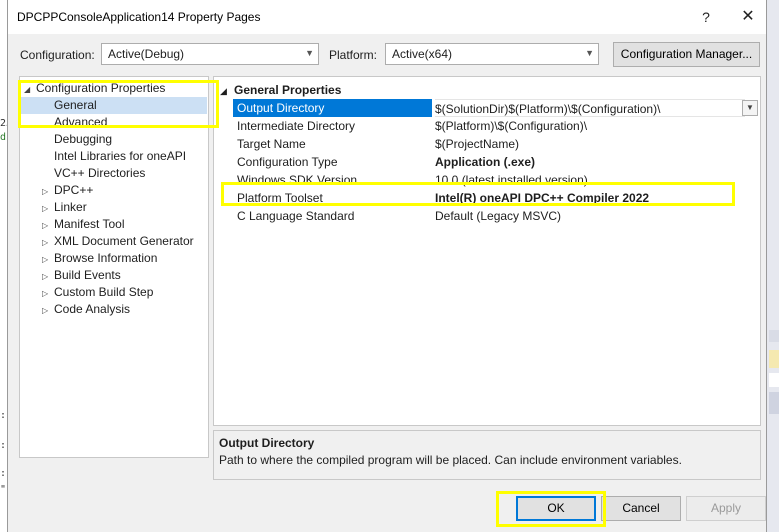  What do you see at coordinates (296, 126) in the screenshot?
I see `property-name: Intermediate Directory` at bounding box center [296, 126].